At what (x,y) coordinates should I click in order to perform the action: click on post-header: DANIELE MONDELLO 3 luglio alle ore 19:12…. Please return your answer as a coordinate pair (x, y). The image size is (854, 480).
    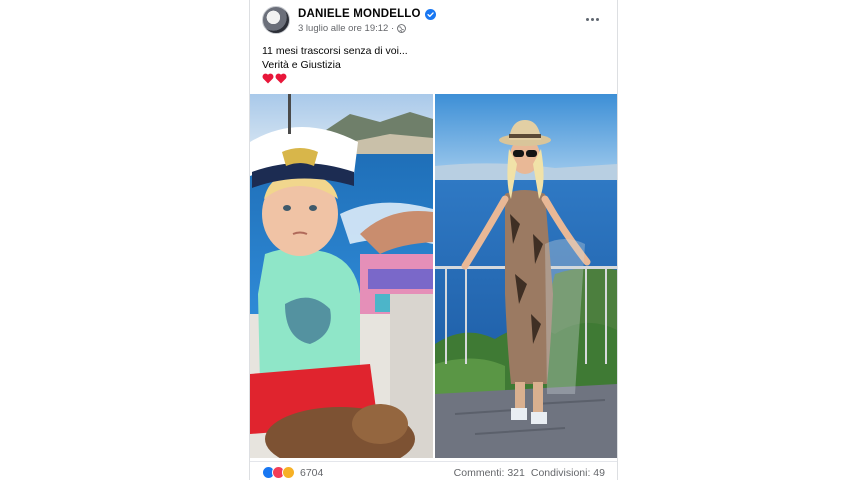
    Looking at the image, I should click on (433, 20).